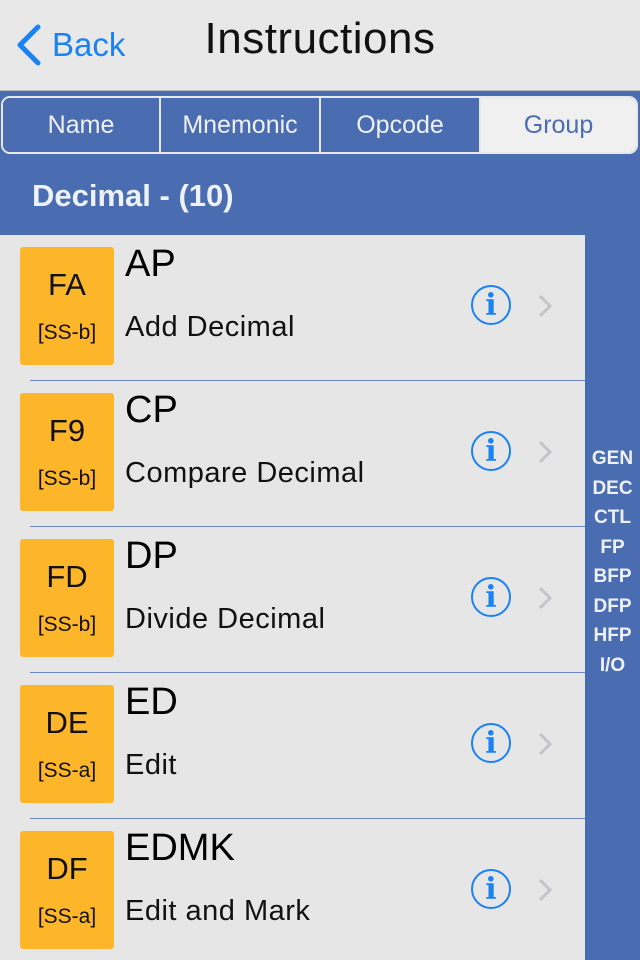 The width and height of the screenshot is (640, 960). Describe the element at coordinates (245, 473) in the screenshot. I see `description: Compare Decimal` at that location.